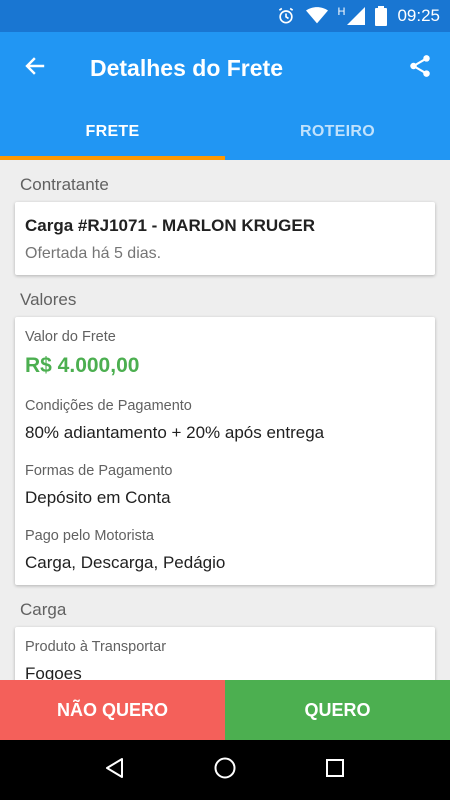  Describe the element at coordinates (125, 562) in the screenshot. I see `field-value: Carga, Descarga, Pedágio` at that location.